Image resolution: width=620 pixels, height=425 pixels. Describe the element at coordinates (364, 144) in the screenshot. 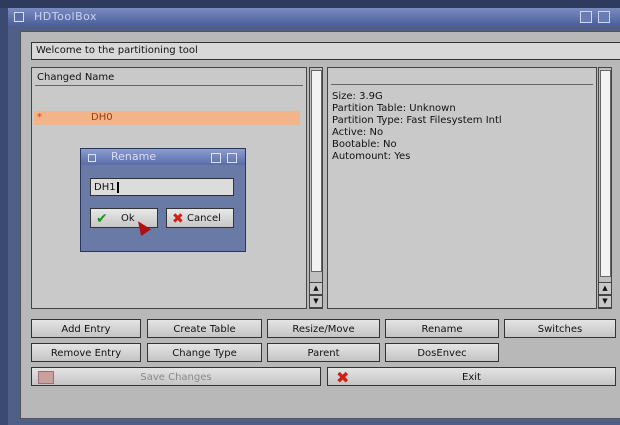

I see `info-bootable: Bootable: No` at that location.